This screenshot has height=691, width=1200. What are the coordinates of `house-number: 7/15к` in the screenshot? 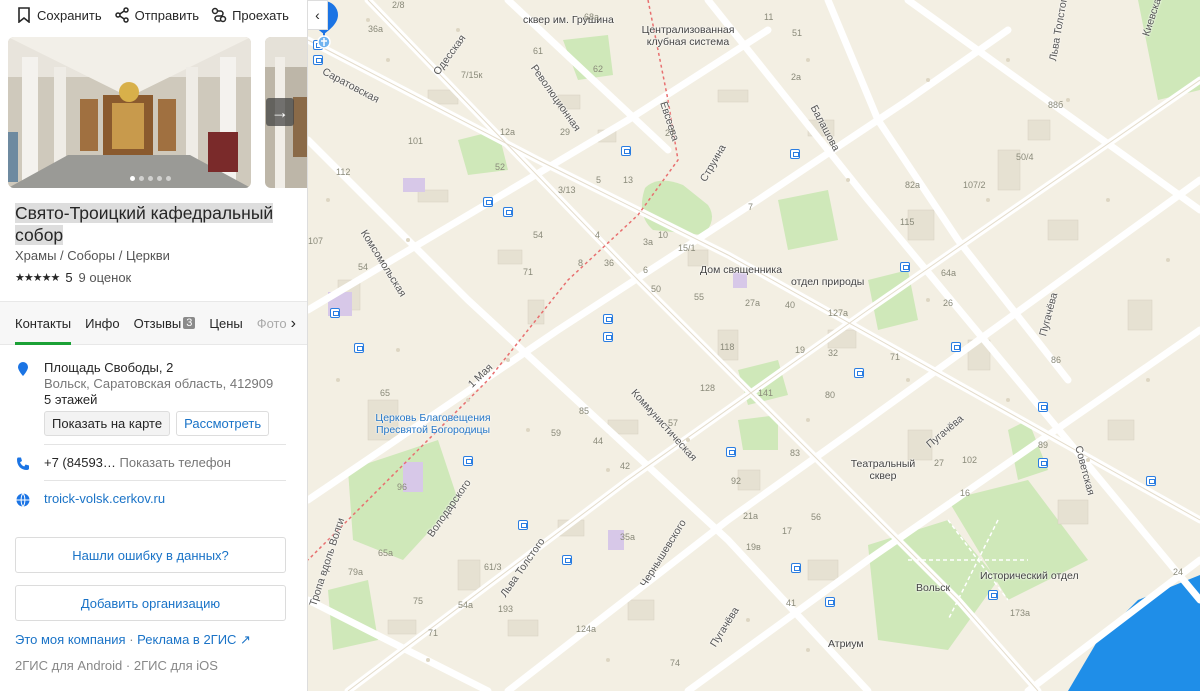 It's located at (472, 75).